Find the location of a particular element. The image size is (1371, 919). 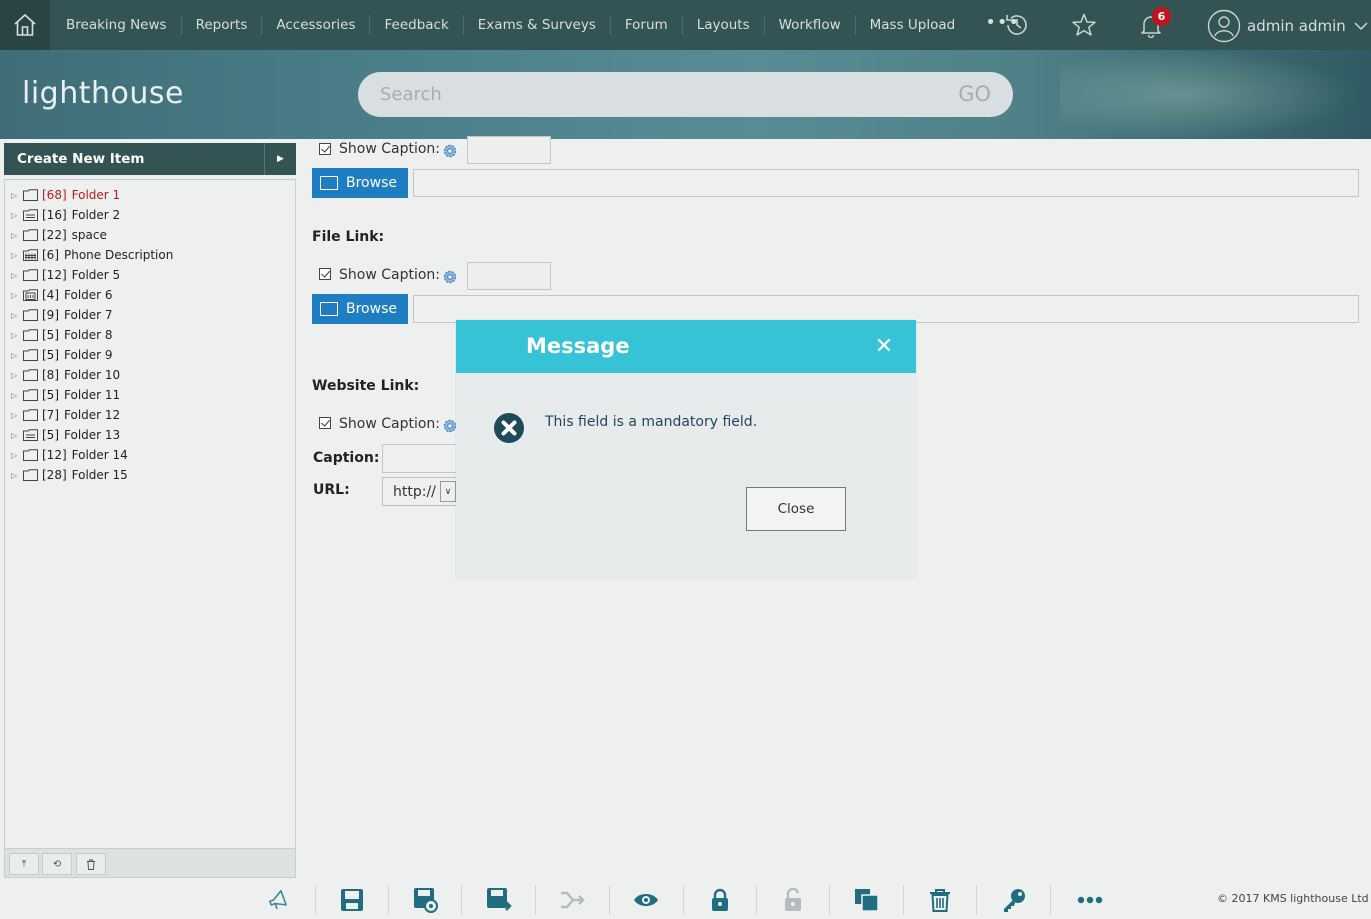

avatar-icon is located at coordinates (1224, 26).